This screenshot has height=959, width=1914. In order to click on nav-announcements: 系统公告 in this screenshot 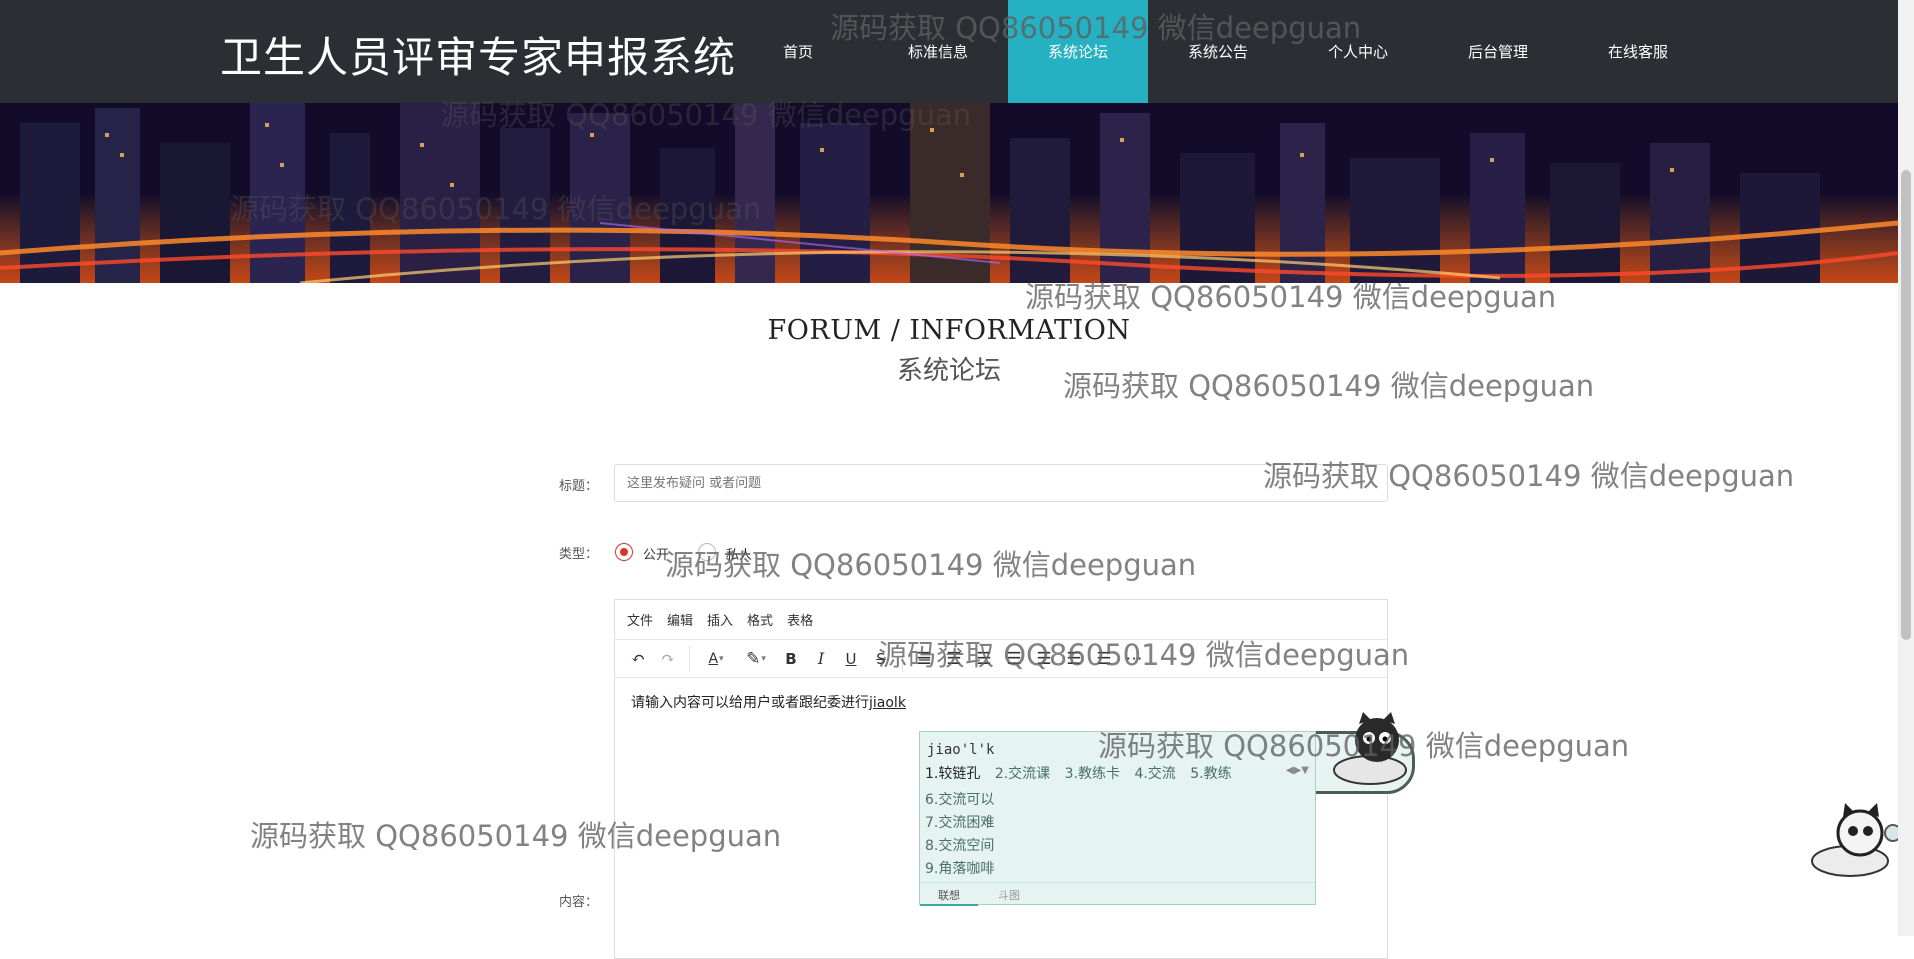, I will do `click(1218, 51)`.